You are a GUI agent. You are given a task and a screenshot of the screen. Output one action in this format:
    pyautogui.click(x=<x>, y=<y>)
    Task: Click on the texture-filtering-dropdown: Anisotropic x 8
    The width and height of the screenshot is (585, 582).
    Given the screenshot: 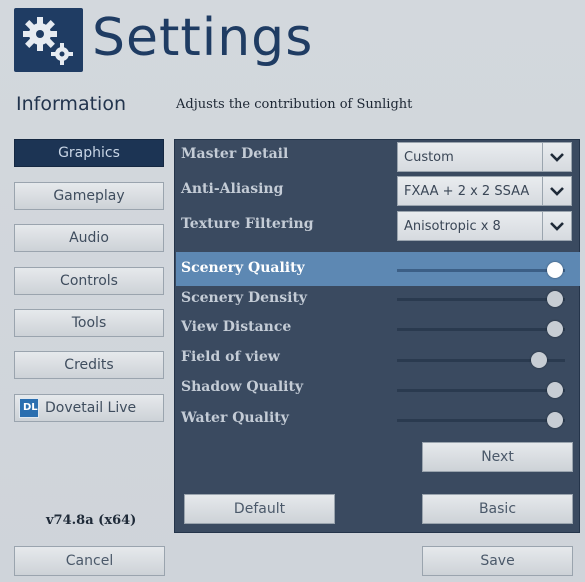 What is the action you would take?
    pyautogui.click(x=484, y=226)
    